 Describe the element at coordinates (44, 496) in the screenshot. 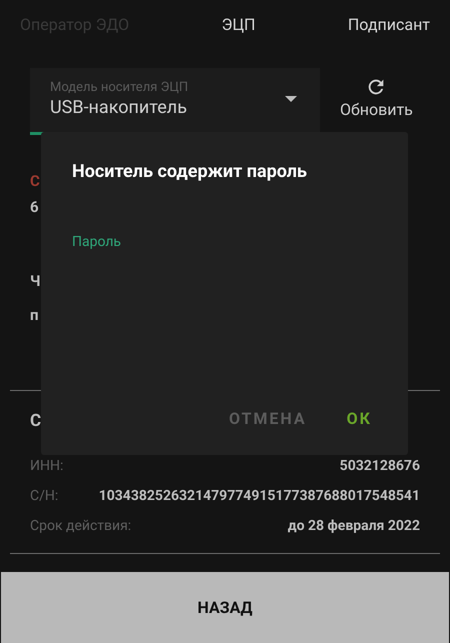

I see `field-label: С/Н:` at that location.